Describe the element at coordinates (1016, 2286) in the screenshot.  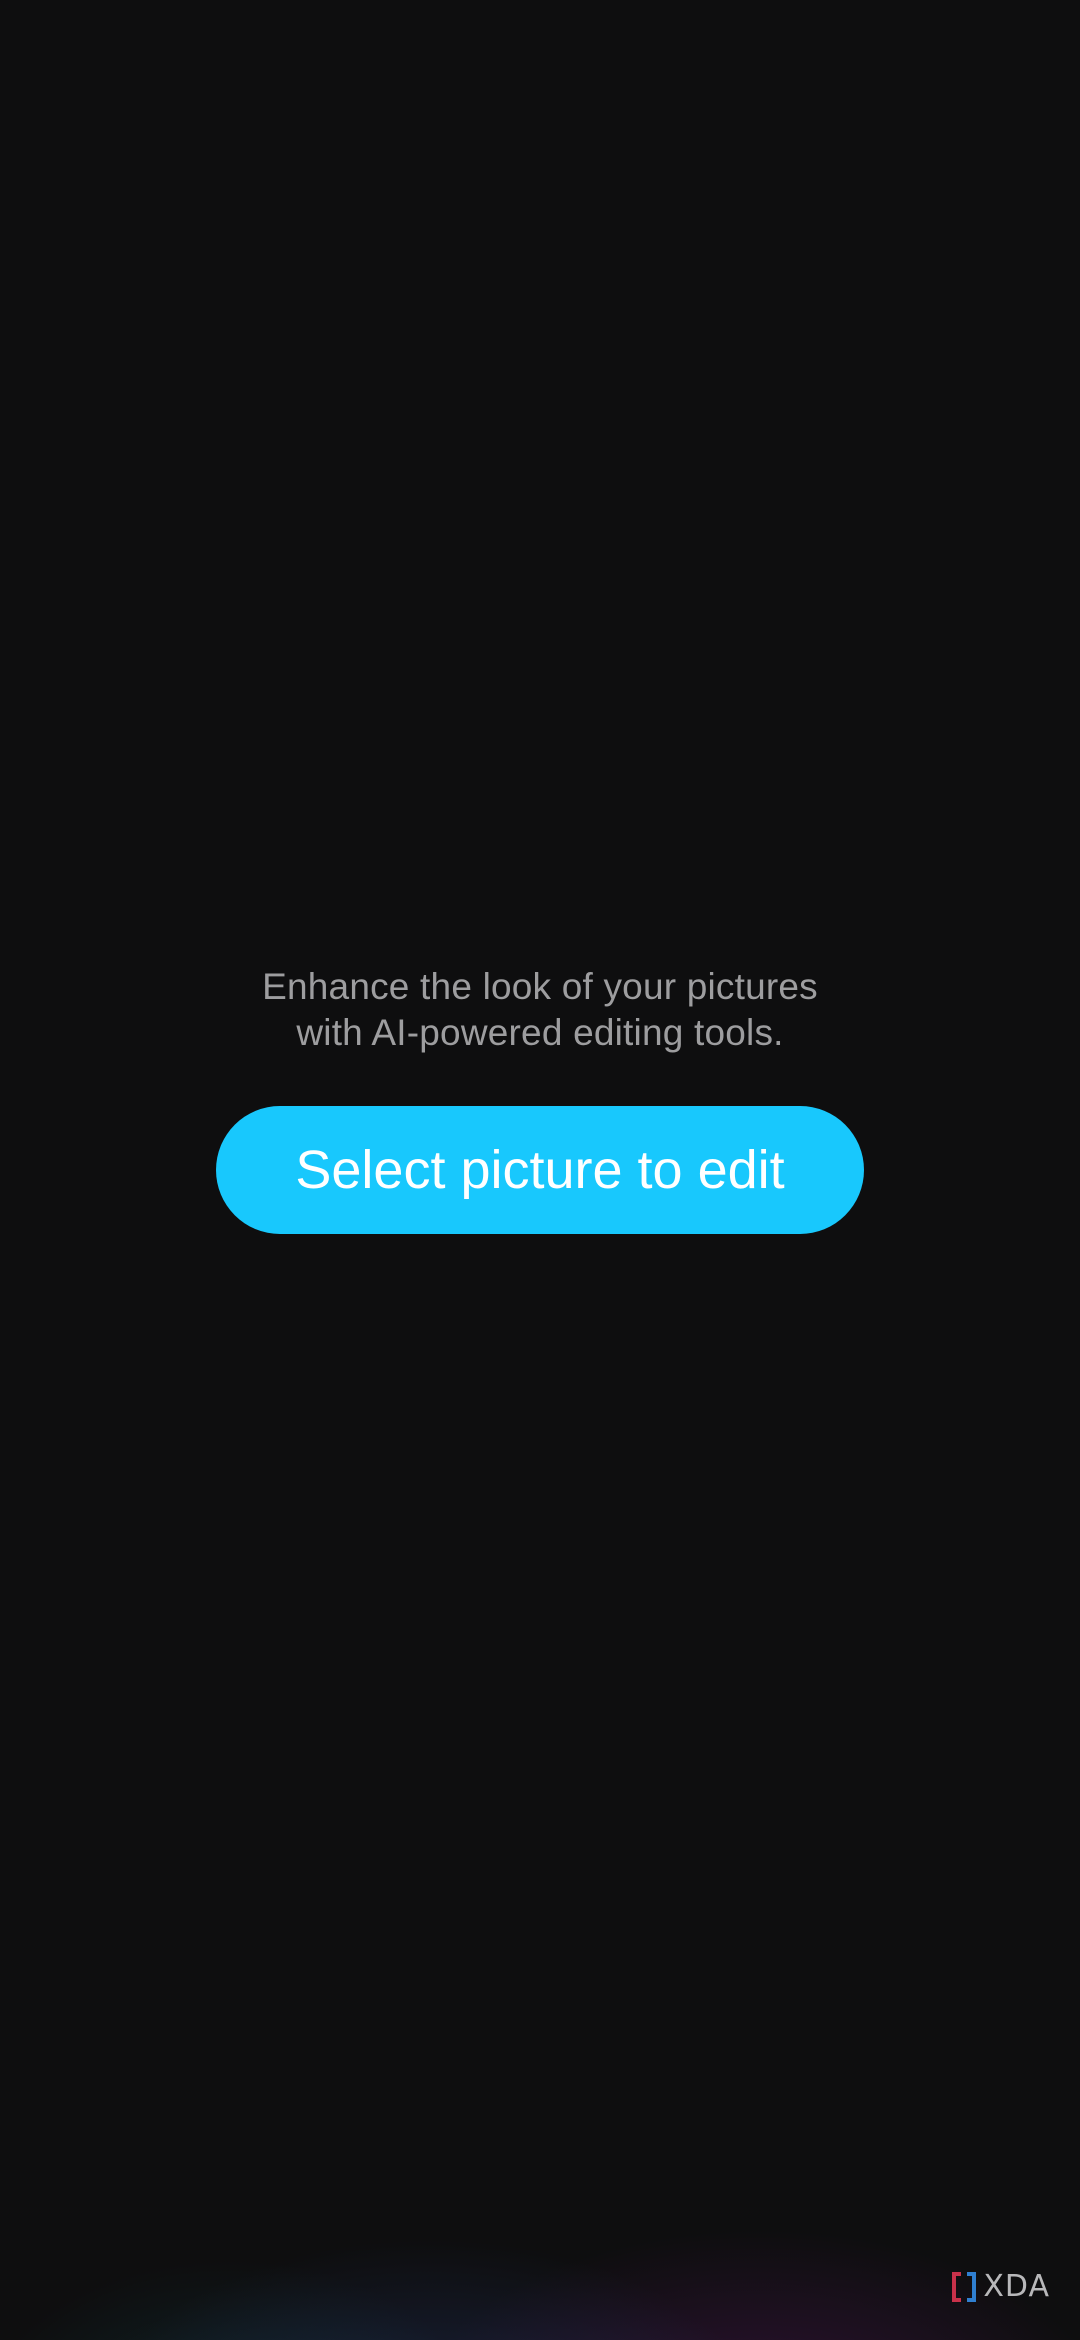
I see `watermark-text: XDA` at that location.